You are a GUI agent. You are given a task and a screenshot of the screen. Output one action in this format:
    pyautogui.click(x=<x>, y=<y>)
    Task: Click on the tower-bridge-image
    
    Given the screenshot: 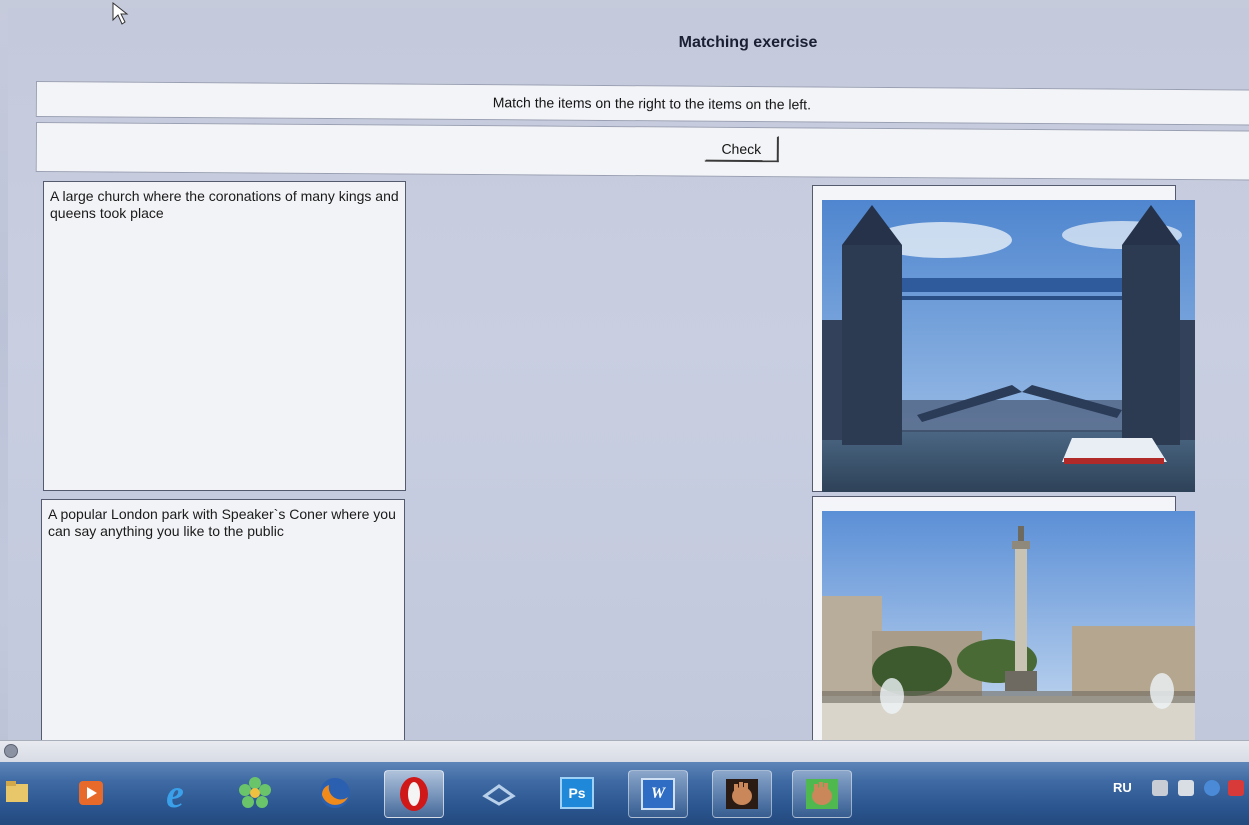 What is the action you would take?
    pyautogui.click(x=1008, y=346)
    